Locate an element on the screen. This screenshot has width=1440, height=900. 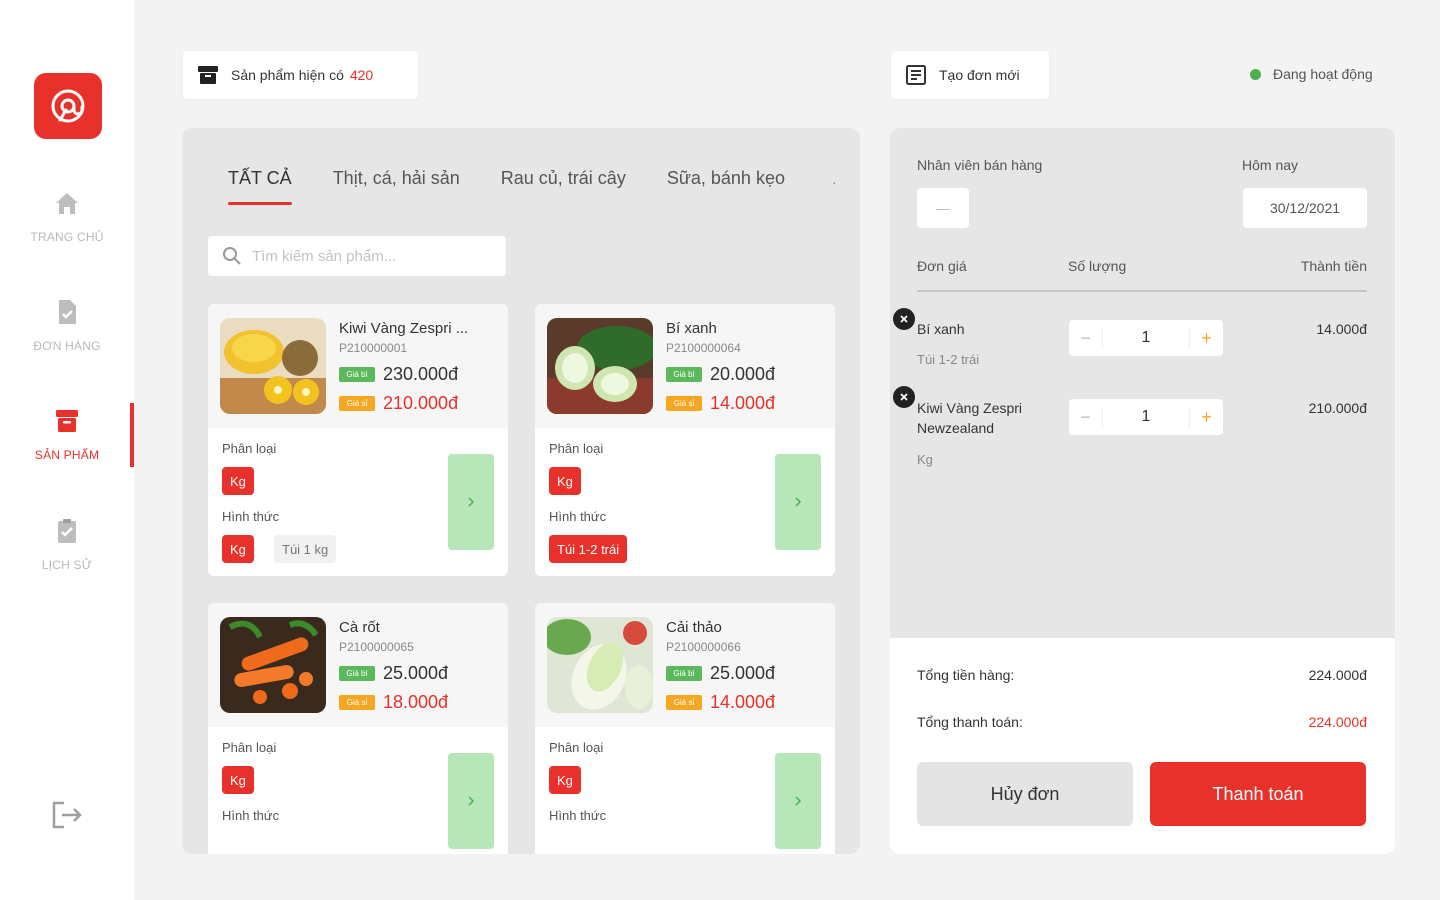
home-icon is located at coordinates (67, 203).